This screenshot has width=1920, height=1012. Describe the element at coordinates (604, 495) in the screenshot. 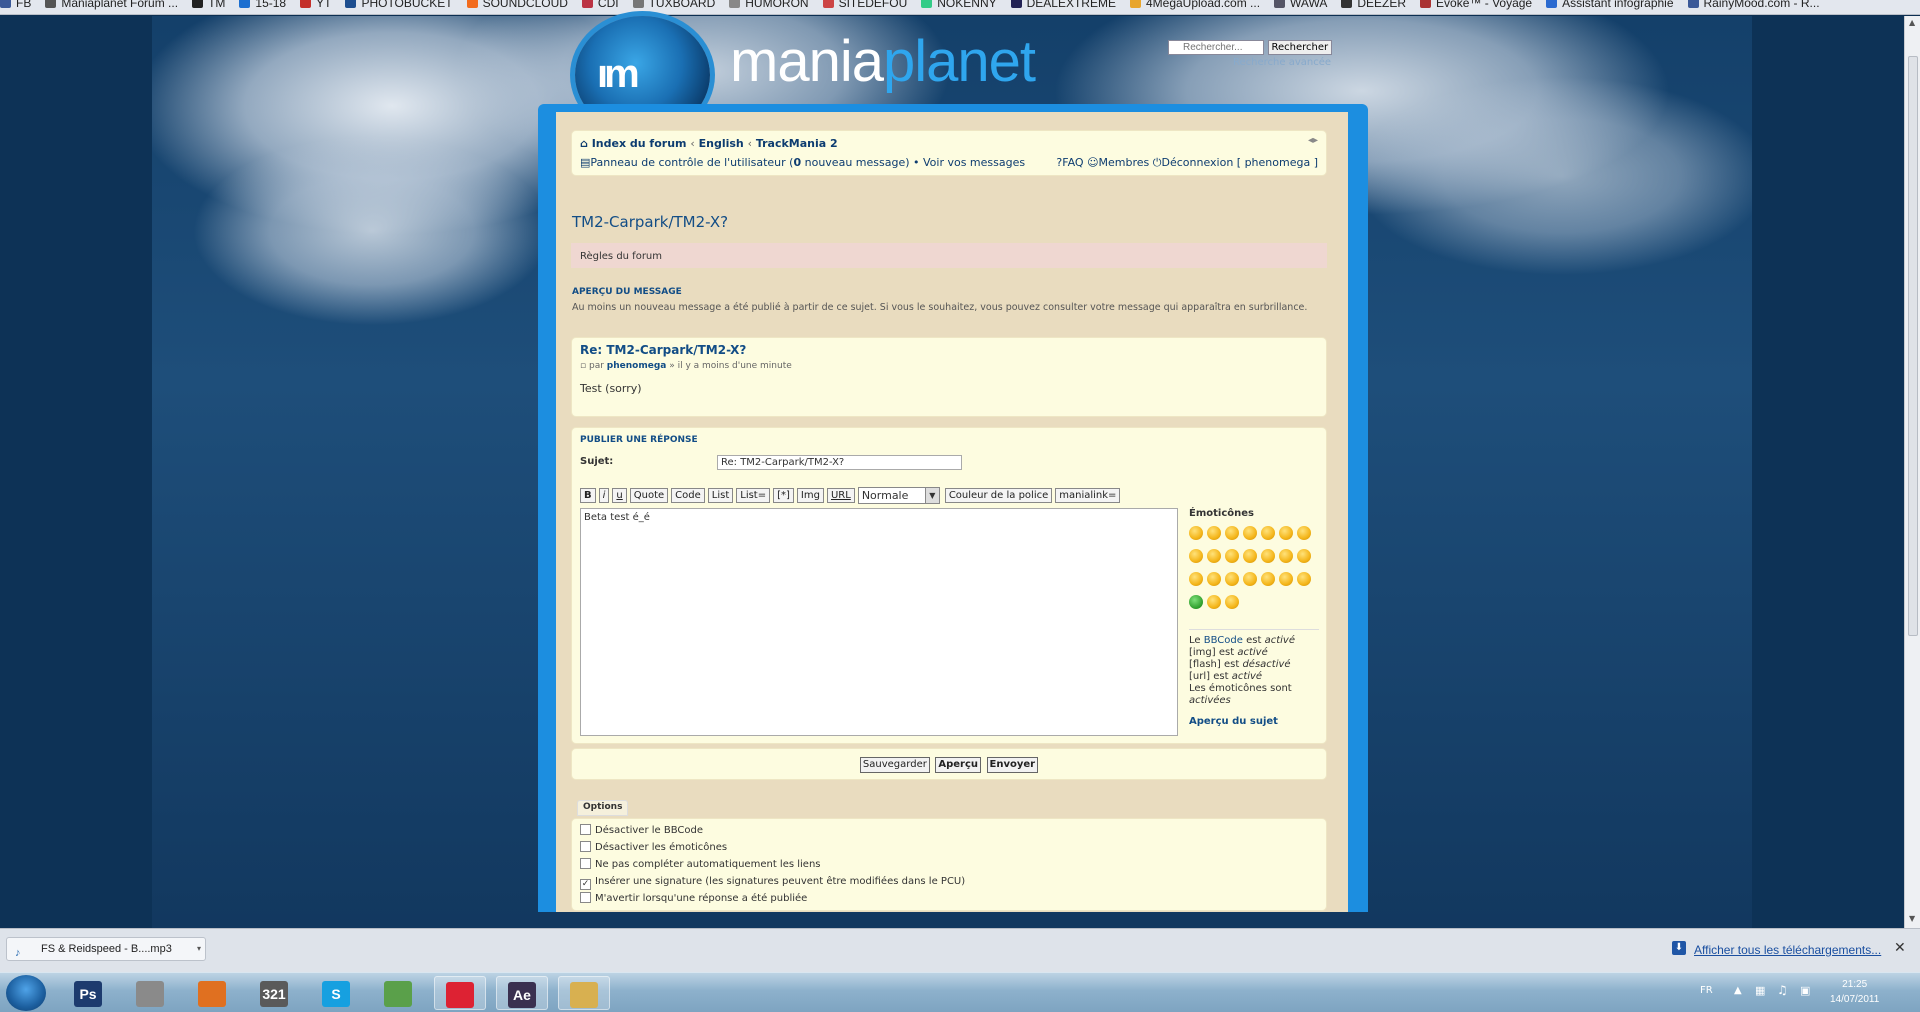

I see `italic-button: i` at that location.